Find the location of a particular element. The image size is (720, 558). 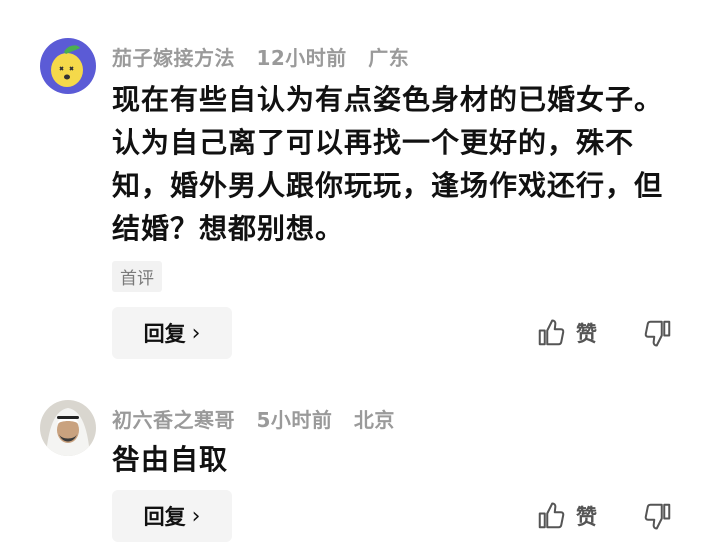

comment-text: 咎由自取 is located at coordinates (170, 459).